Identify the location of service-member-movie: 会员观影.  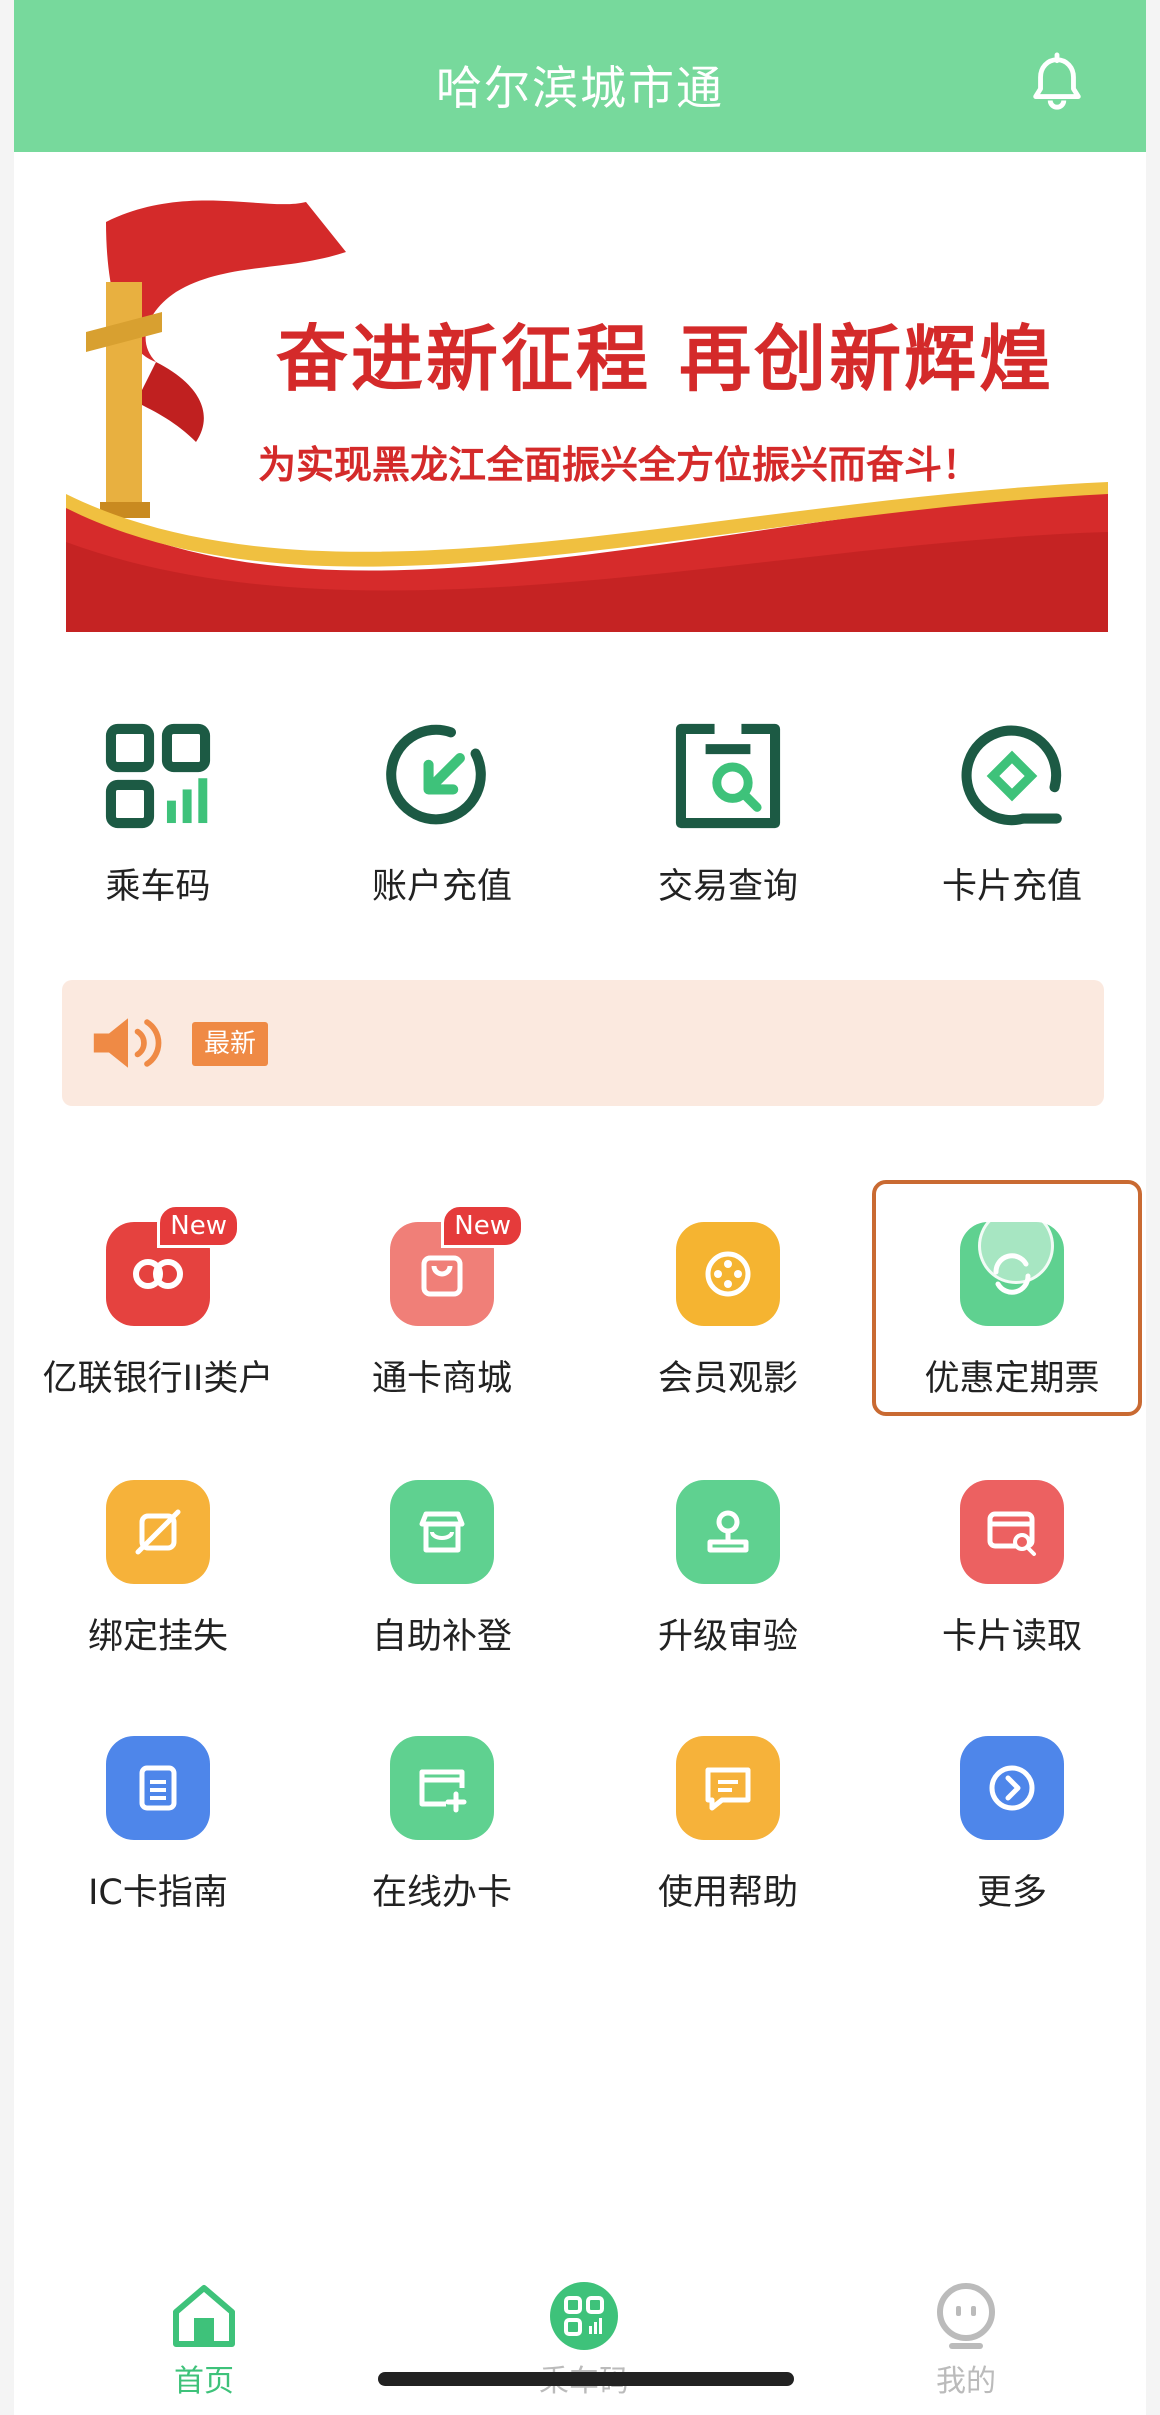
(728, 1311).